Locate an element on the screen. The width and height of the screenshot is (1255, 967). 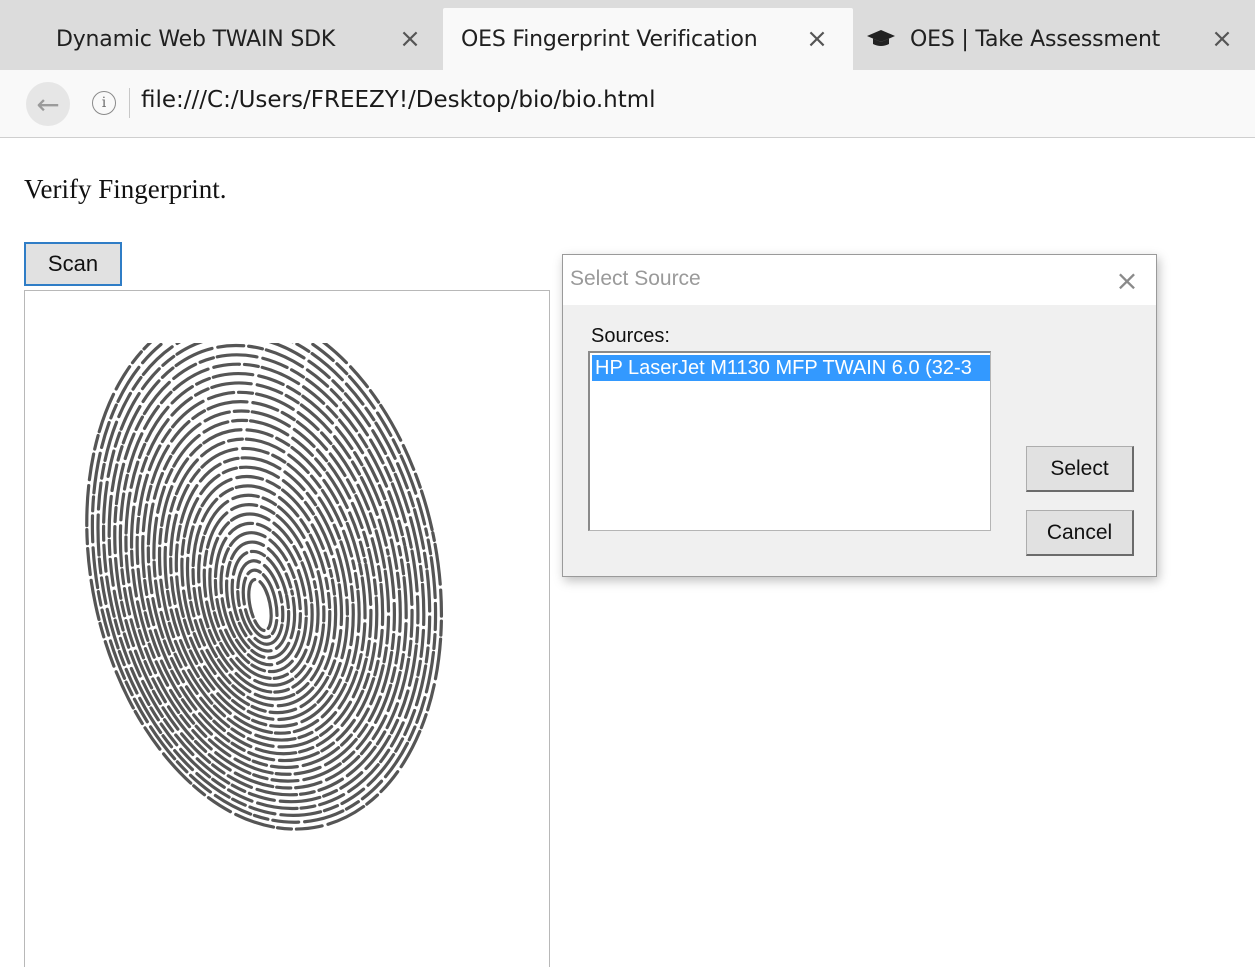
tab-title: OES Fingerprint Verification is located at coordinates (609, 39).